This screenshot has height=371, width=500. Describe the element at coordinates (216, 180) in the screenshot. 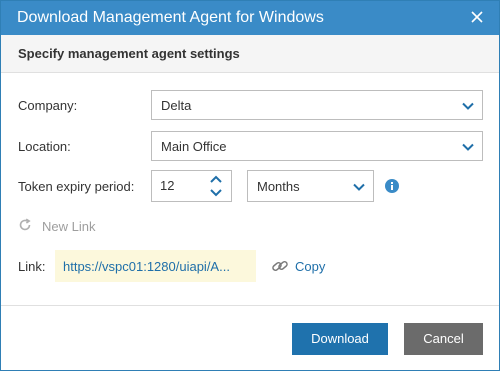

I see `spin-up-icon` at that location.